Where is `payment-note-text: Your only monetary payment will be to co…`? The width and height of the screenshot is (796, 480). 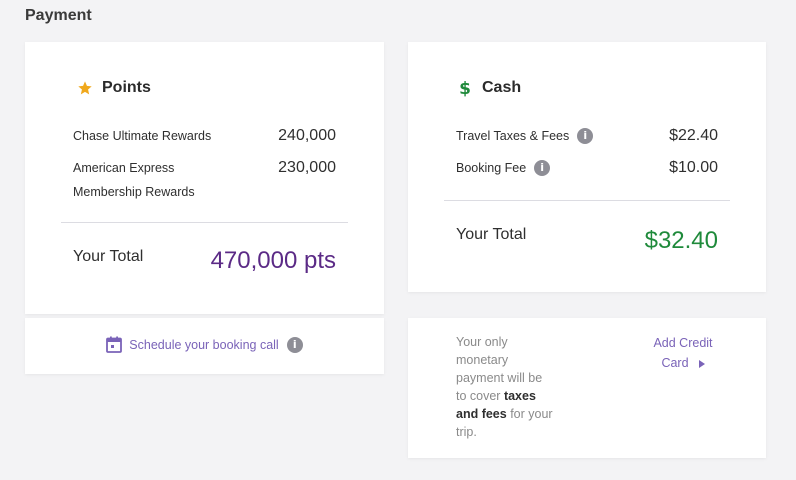 payment-note-text: Your only monetary payment will be to co… is located at coordinates (506, 387).